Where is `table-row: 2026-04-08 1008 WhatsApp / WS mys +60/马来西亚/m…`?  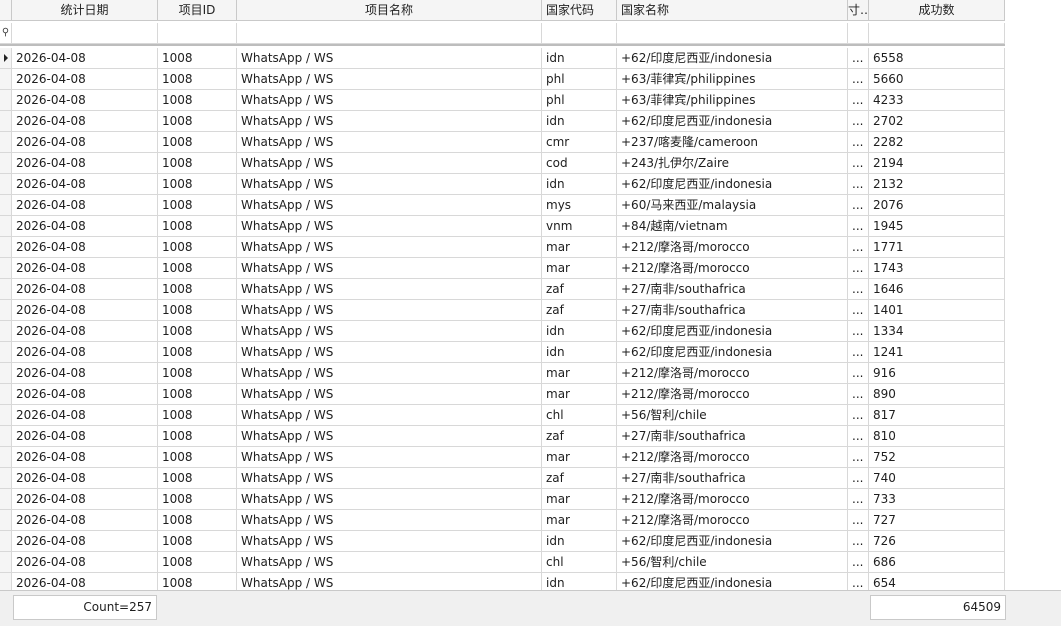 table-row: 2026-04-08 1008 WhatsApp / WS mys +60/马来西亚/m… is located at coordinates (502, 205).